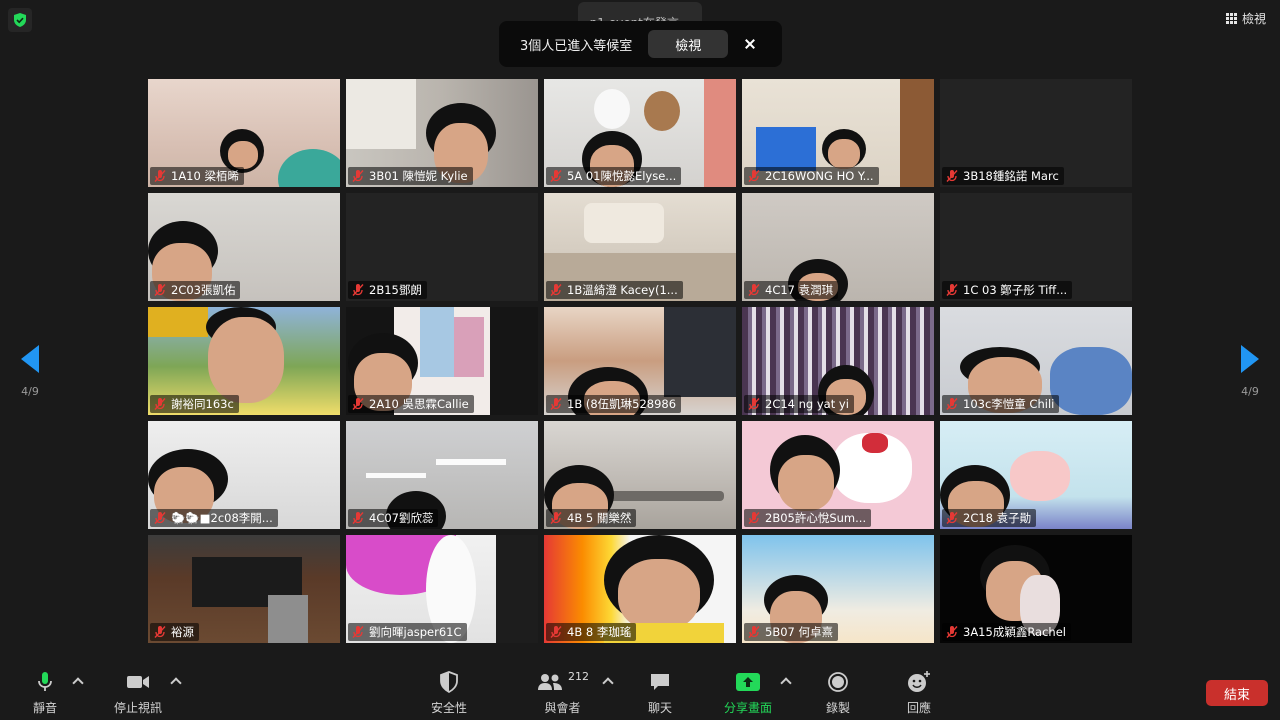  What do you see at coordinates (45, 681) in the screenshot?
I see `microphone-icon` at bounding box center [45, 681].